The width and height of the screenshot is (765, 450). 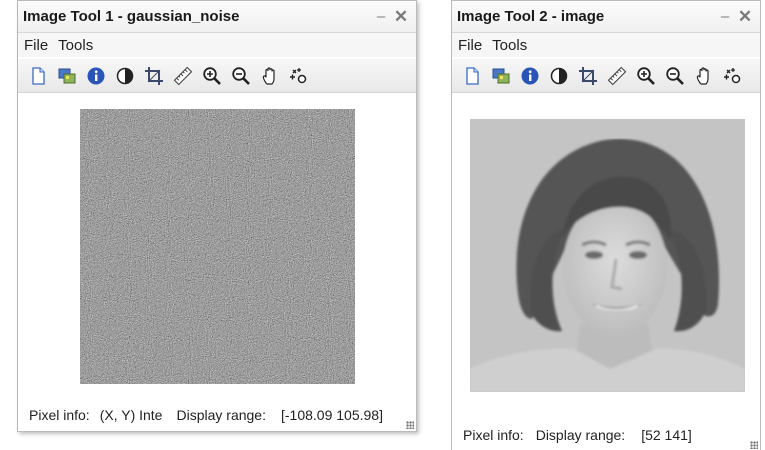 I want to click on display-range-value: [52 141], so click(x=666, y=435).